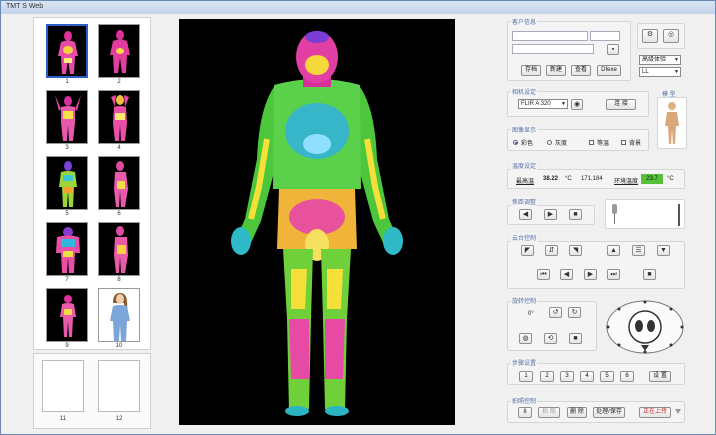 The width and height of the screenshot is (716, 435). Describe the element at coordinates (575, 338) in the screenshot. I see `rotate-stop-icon: ■` at that location.